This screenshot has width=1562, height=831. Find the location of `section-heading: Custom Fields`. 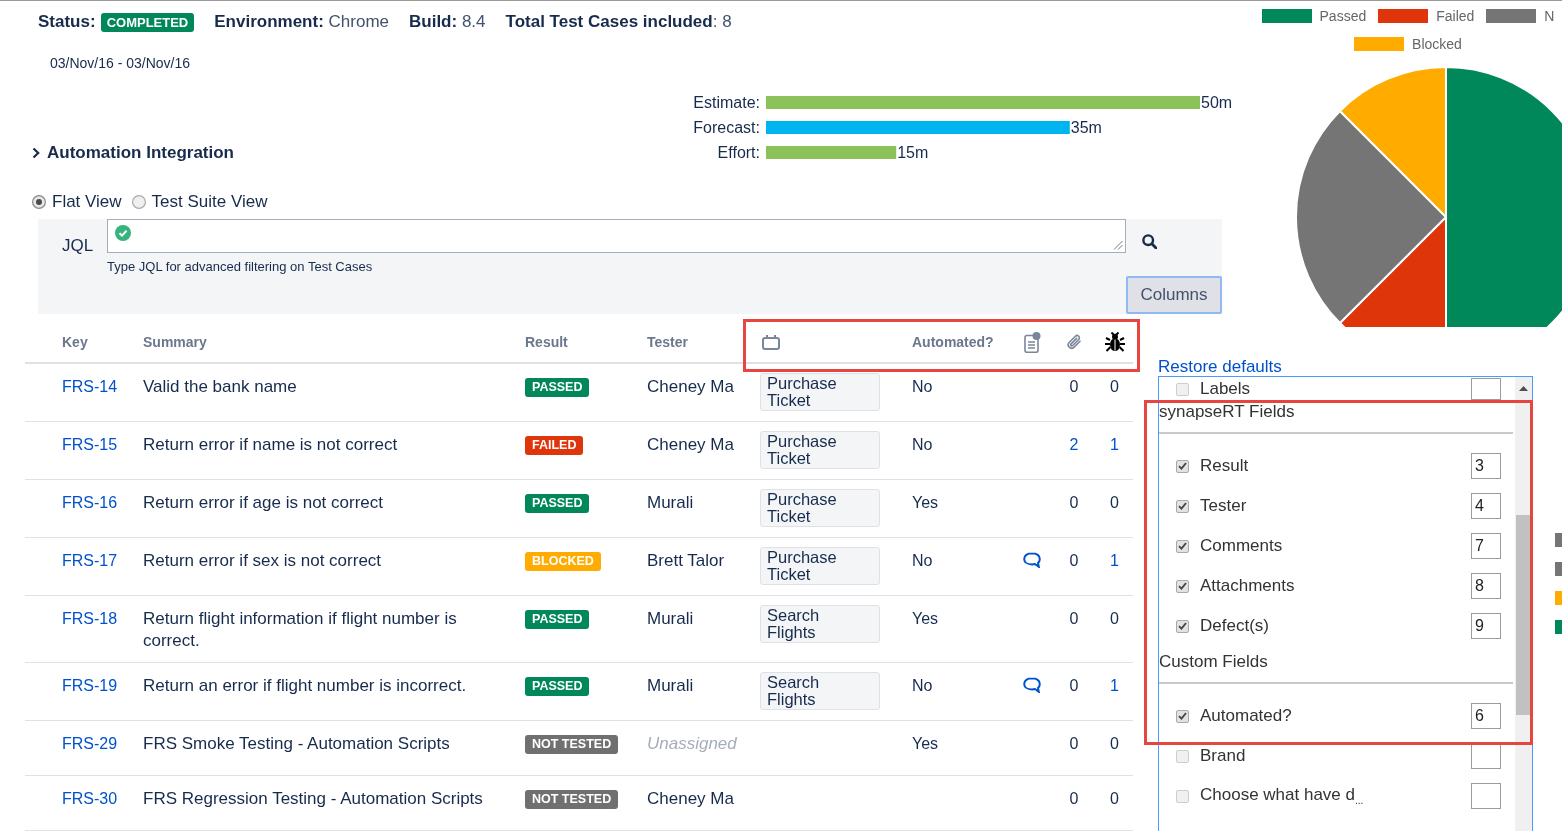

section-heading: Custom Fields is located at coordinates (1336, 668).